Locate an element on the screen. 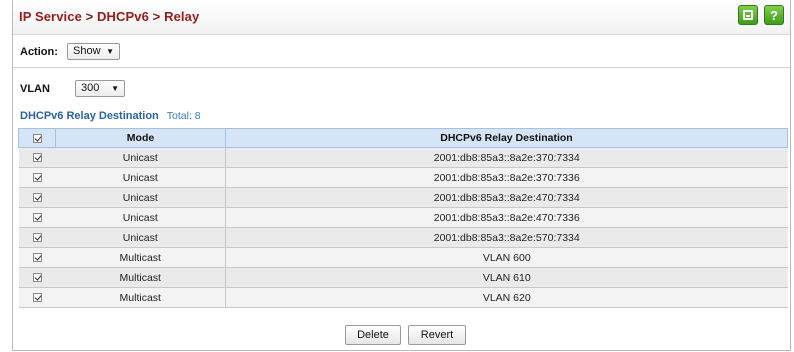 The width and height of the screenshot is (794, 352). table-row: Unicast 2001:db8:85a3::8a2e:370:7334 is located at coordinates (403, 157).